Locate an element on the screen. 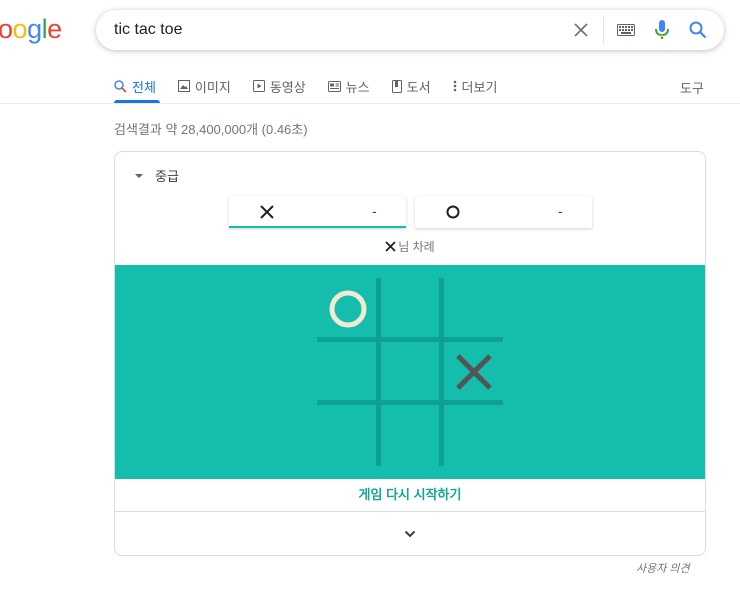 Image resolution: width=740 pixels, height=589 pixels. microphone-icon is located at coordinates (662, 30).